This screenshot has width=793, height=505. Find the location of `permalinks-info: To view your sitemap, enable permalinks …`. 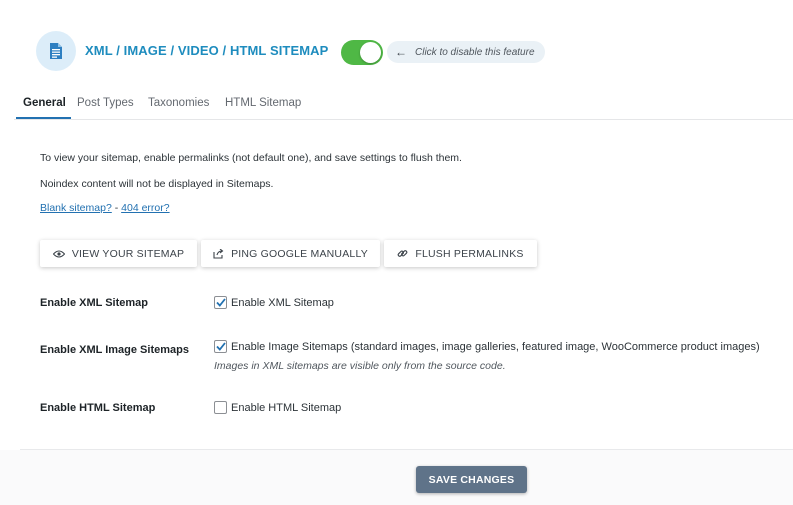

permalinks-info: To view your sitemap, enable permalinks … is located at coordinates (251, 158).